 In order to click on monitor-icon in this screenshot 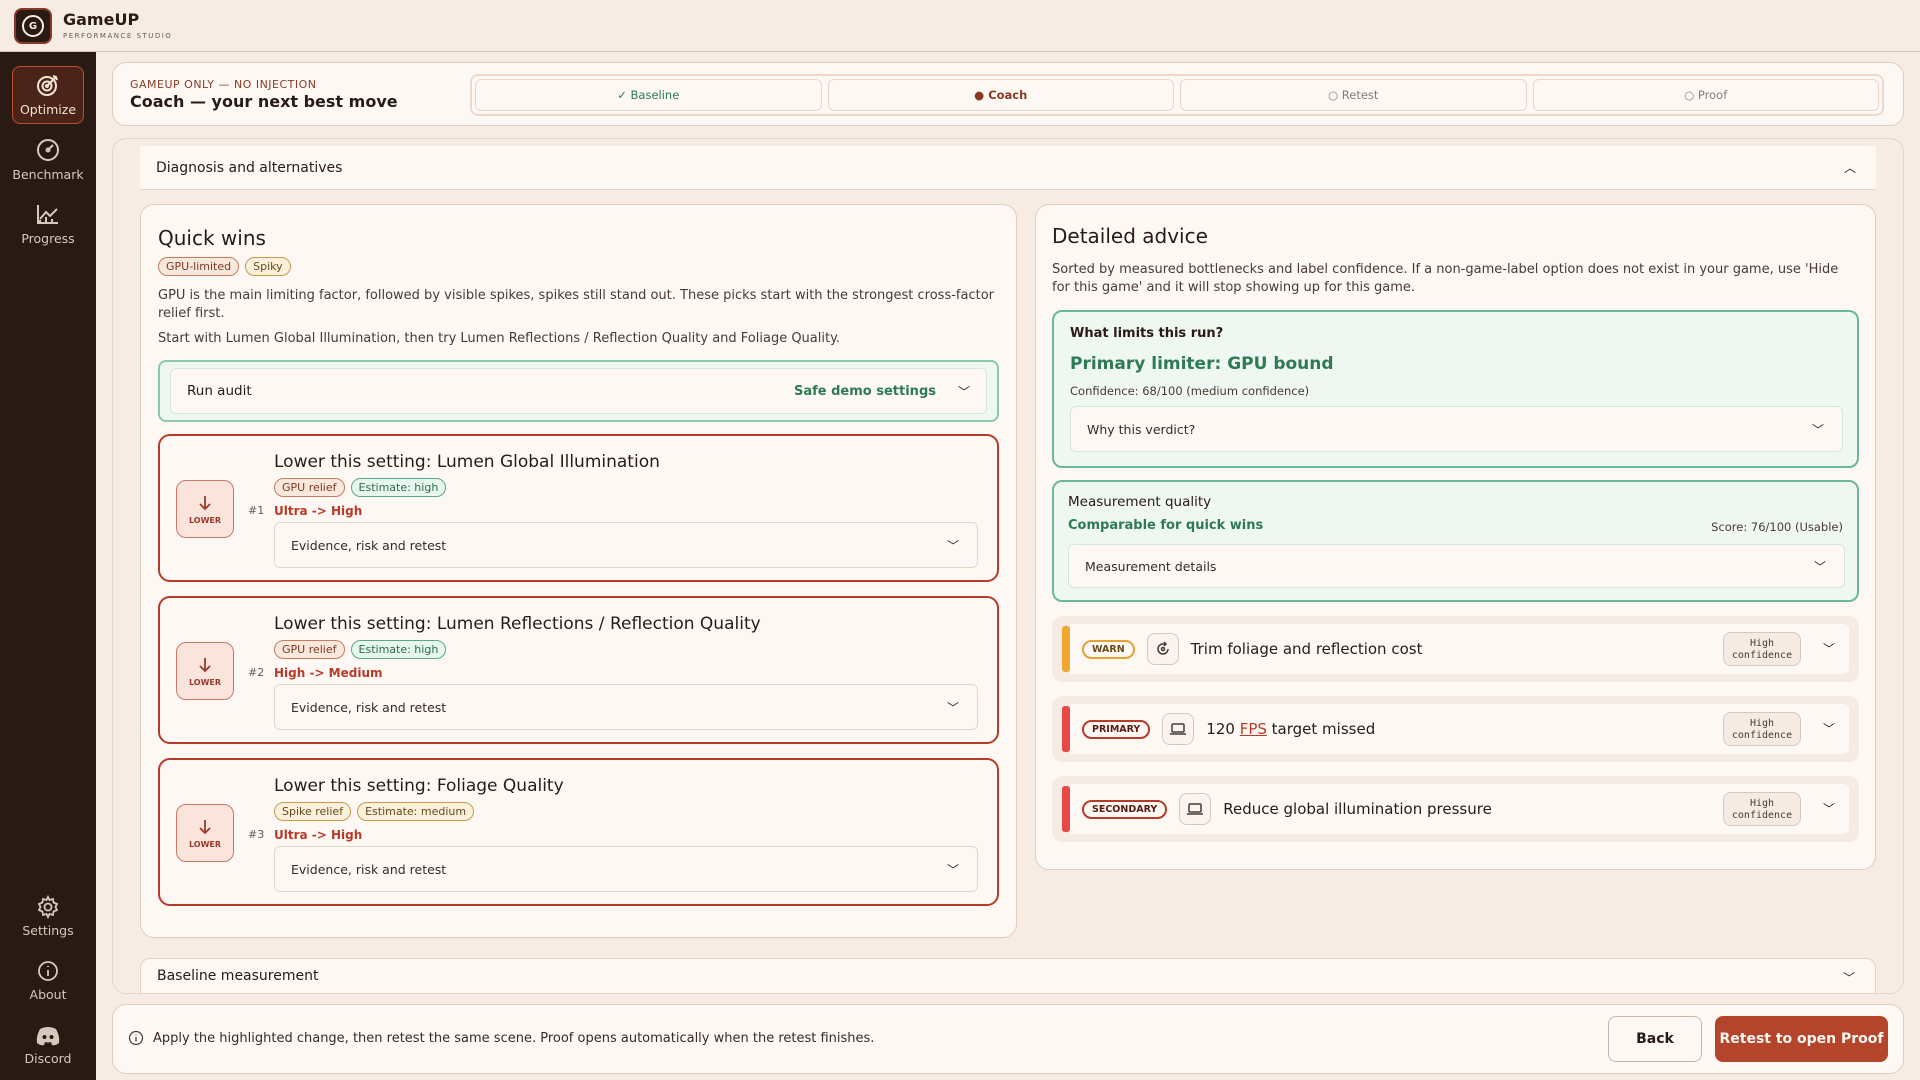, I will do `click(1178, 729)`.